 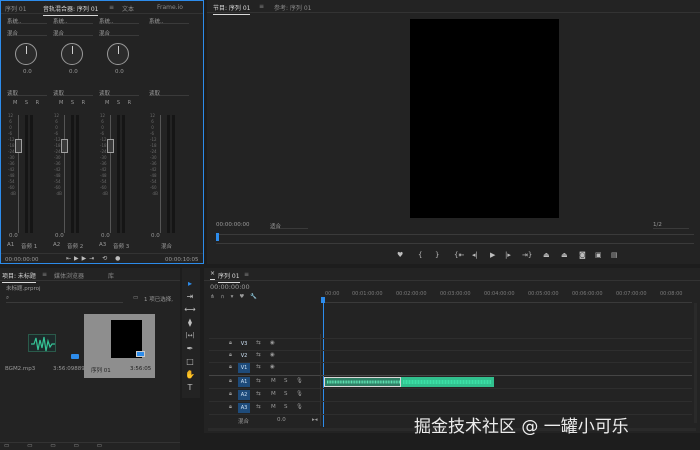 I want to click on step-back-icon: ◂|, so click(x=475, y=255).